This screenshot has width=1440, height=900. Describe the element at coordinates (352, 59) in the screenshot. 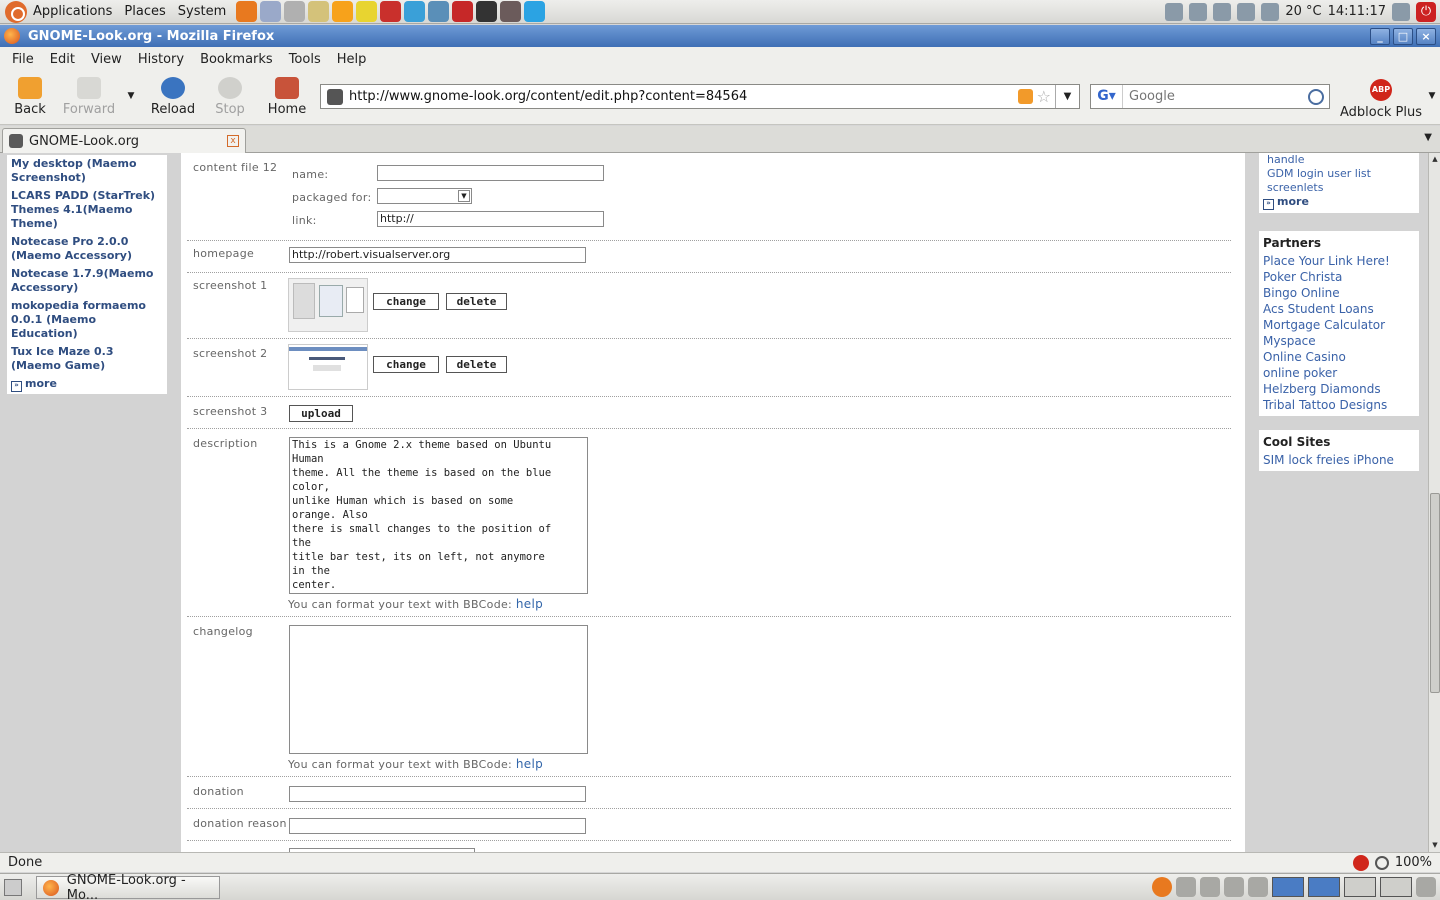

I see `menu-help: Help` at that location.